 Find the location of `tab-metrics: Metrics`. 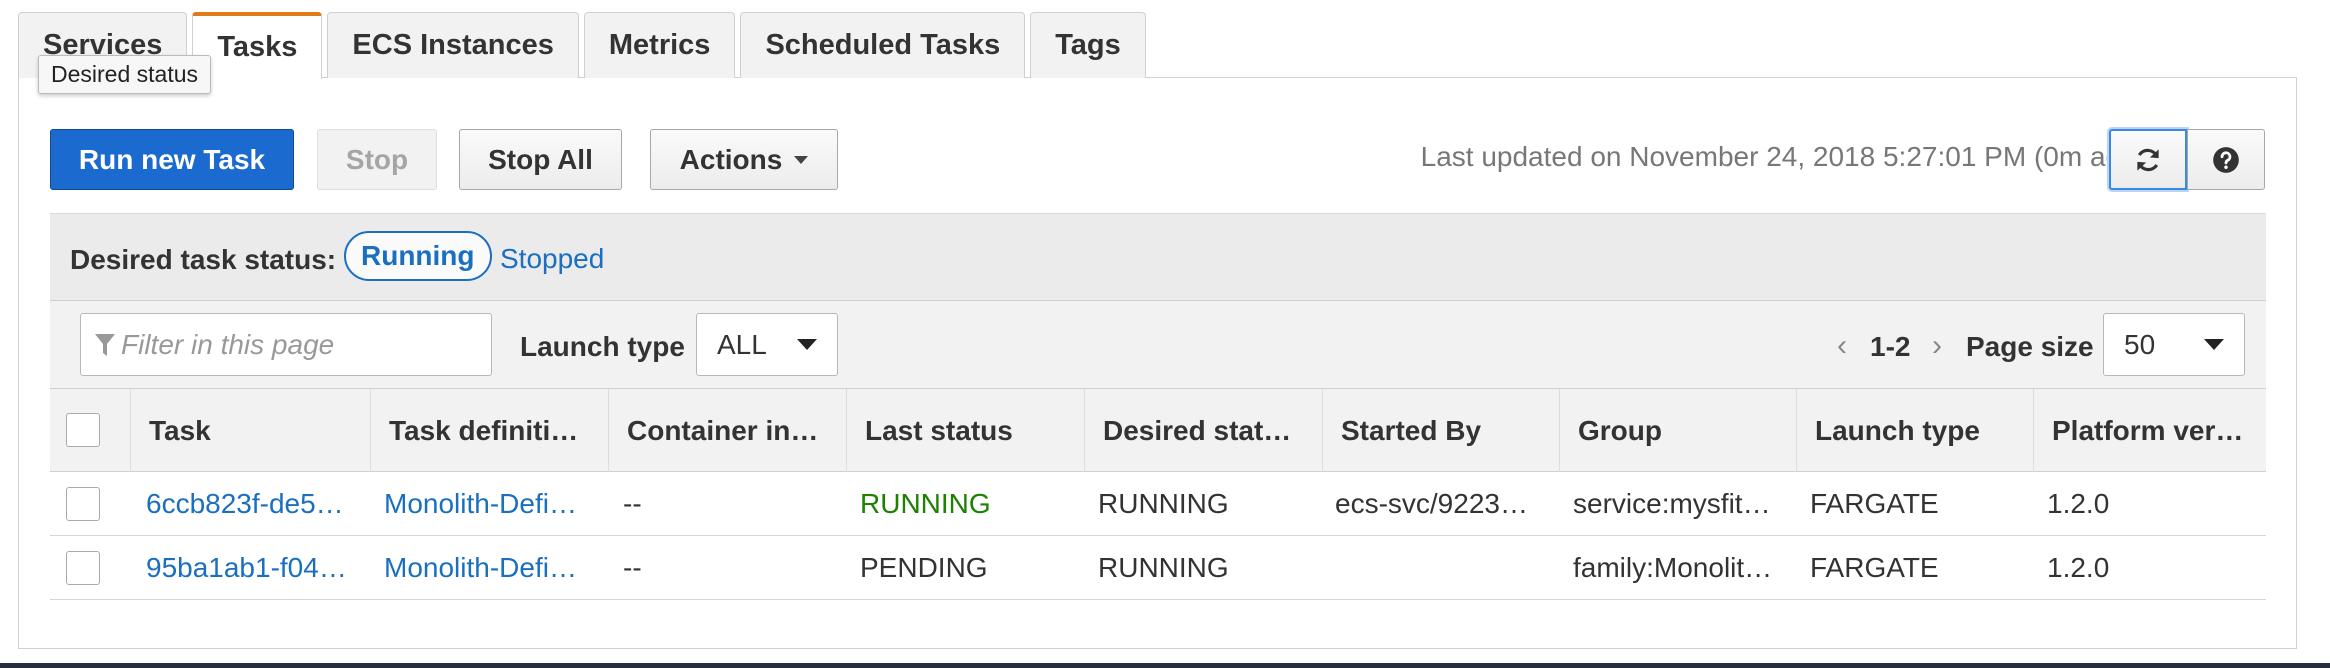

tab-metrics: Metrics is located at coordinates (659, 45).